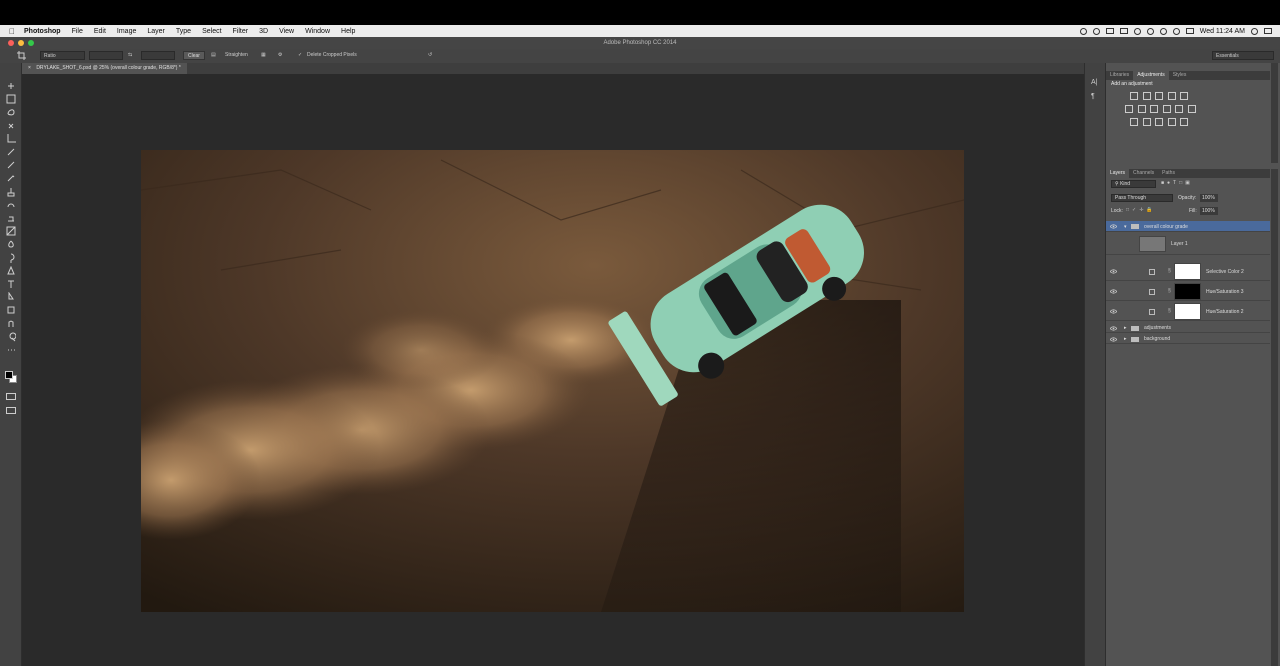 The image size is (1280, 666). What do you see at coordinates (11, 152) in the screenshot?
I see `eyedropper-tool-icon` at bounding box center [11, 152].